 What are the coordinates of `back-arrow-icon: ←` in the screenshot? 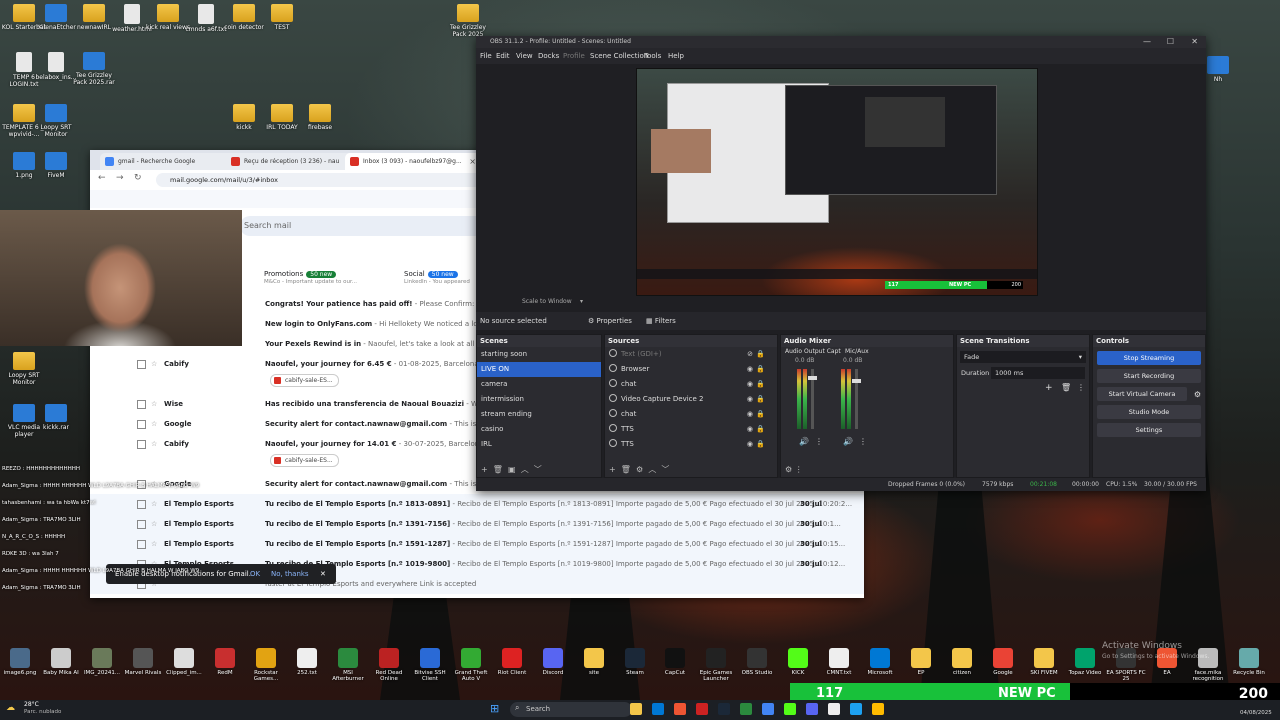 It's located at (102, 178).